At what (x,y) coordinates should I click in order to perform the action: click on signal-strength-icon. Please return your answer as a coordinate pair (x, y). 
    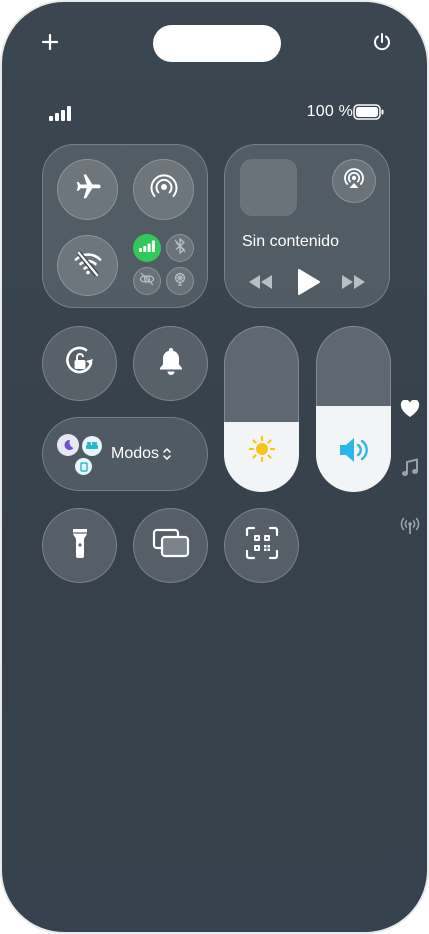
    Looking at the image, I should click on (60, 115).